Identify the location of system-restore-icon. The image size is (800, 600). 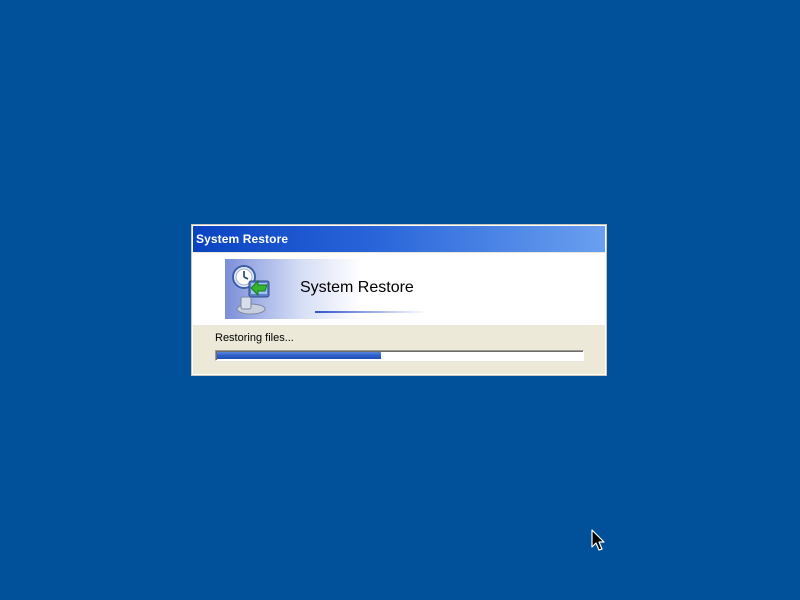
(251, 290).